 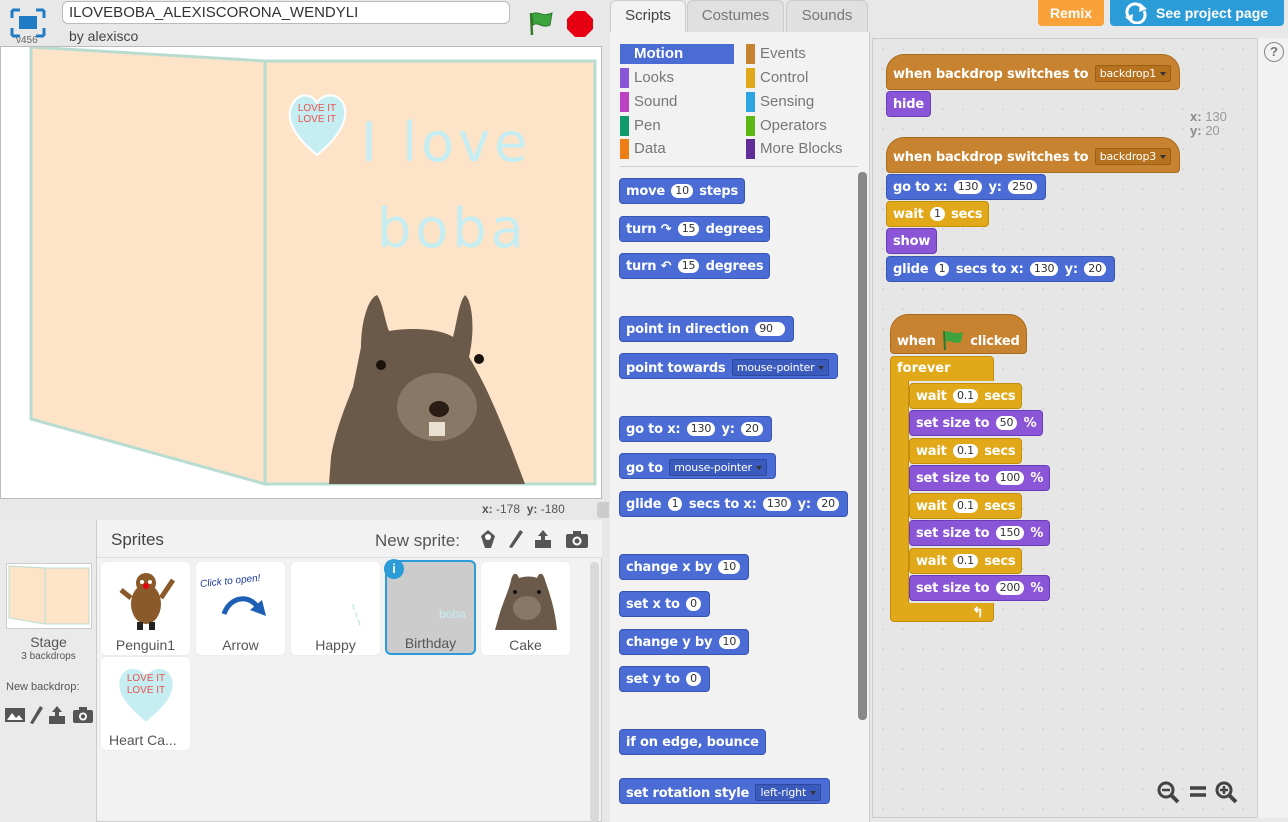 What do you see at coordinates (1033, 155) in the screenshot?
I see `when-backdrop-switches-hat: when backdrop switches to backdrop3` at bounding box center [1033, 155].